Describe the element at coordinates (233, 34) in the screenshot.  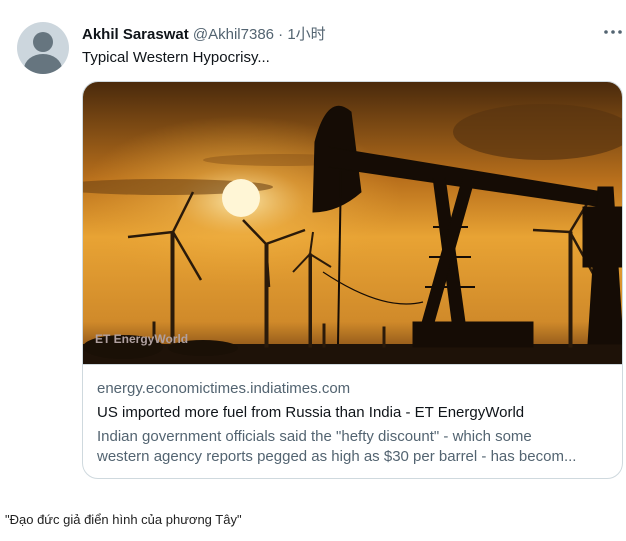
I see `author-handle: @Akhil7386` at that location.